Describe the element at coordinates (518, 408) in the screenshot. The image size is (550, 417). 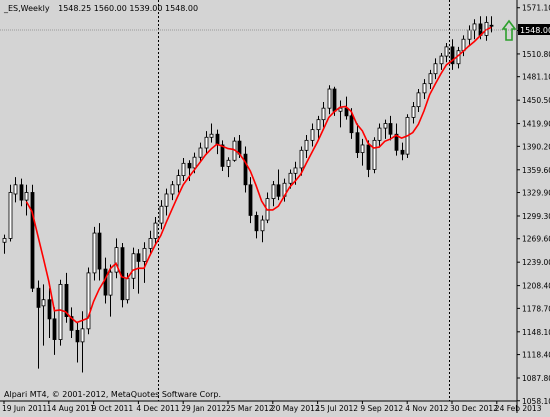
I see `x-tick-label: 24 Feb 2013` at that location.